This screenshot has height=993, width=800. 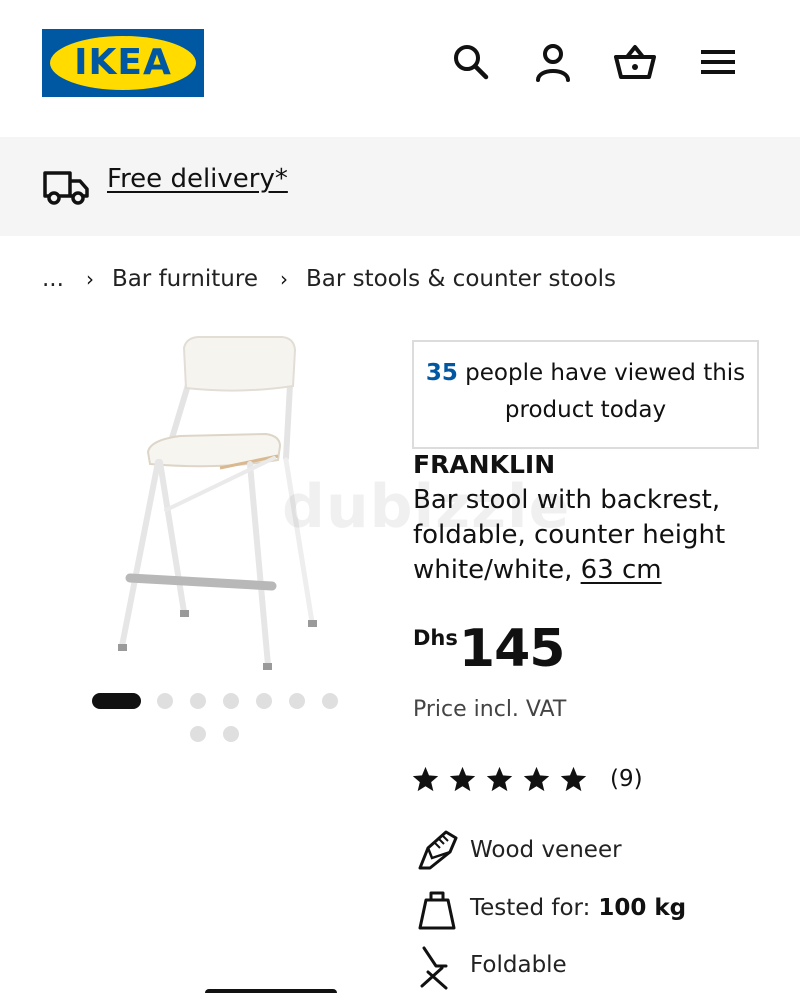 I want to click on free-delivery-link: Free delivery*, so click(x=197, y=179).